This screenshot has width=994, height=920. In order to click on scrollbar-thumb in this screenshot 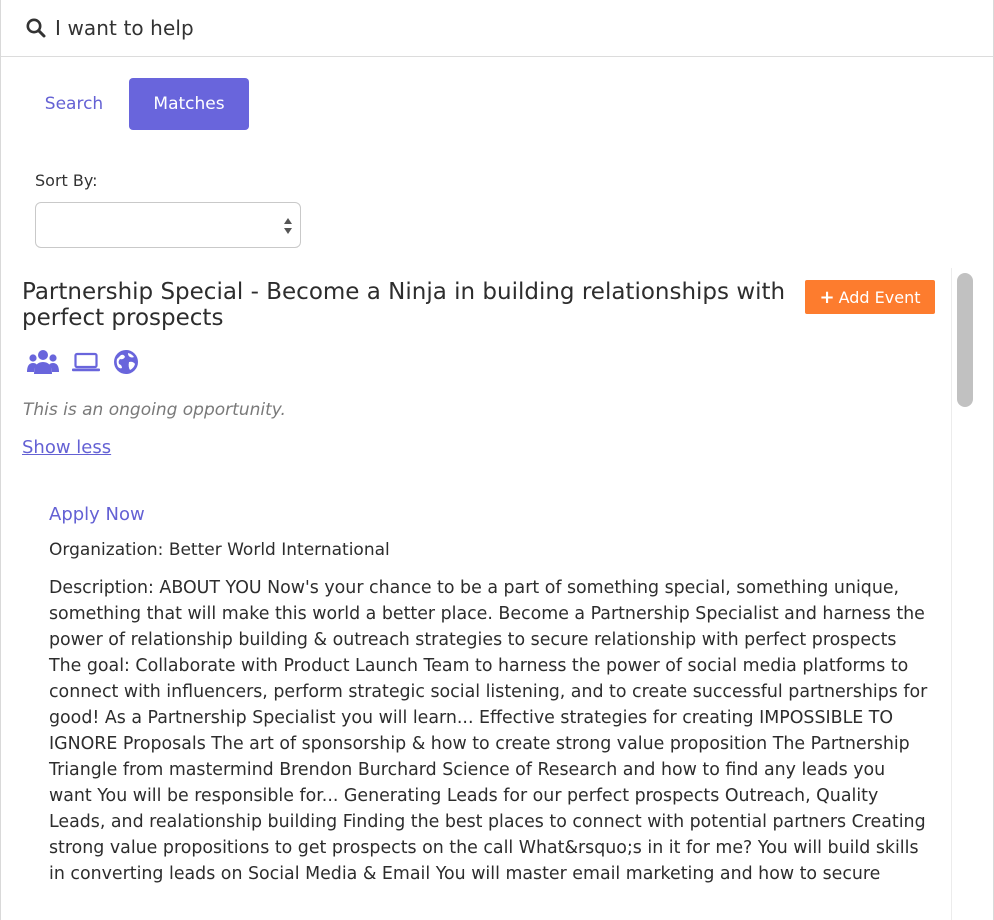, I will do `click(965, 340)`.